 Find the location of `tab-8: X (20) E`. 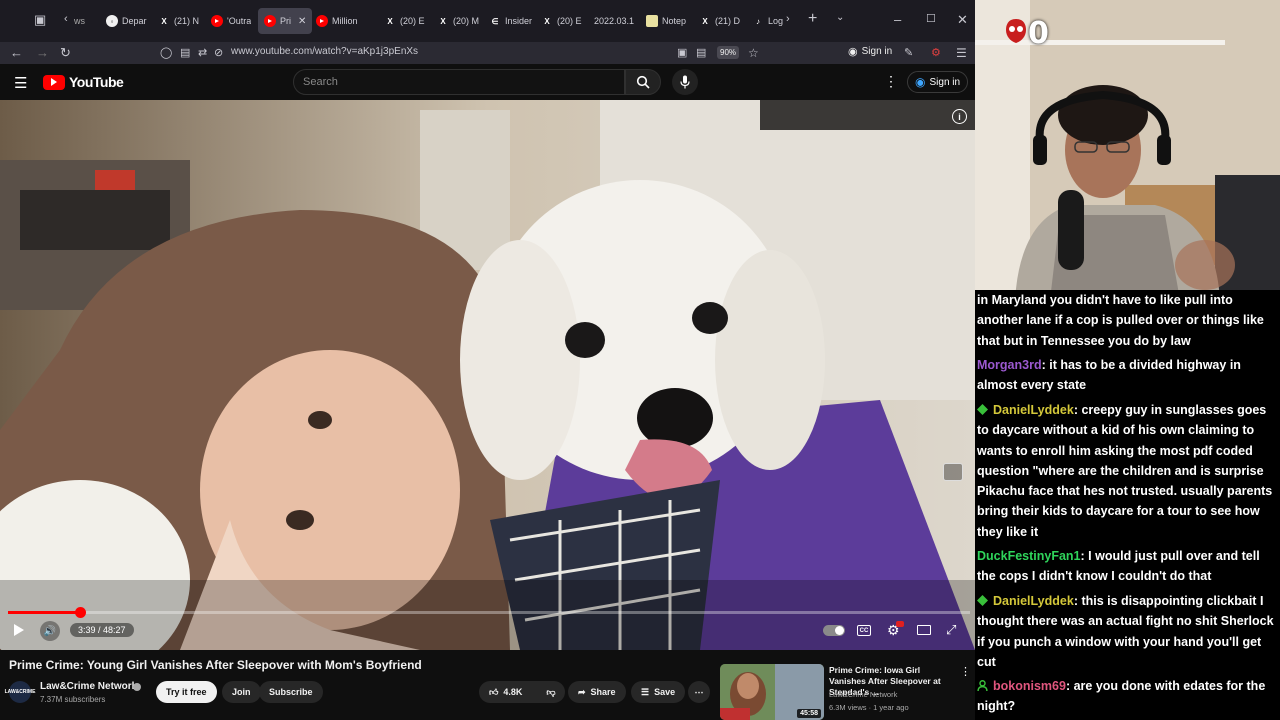

tab-8: X (20) E is located at coordinates (561, 21).